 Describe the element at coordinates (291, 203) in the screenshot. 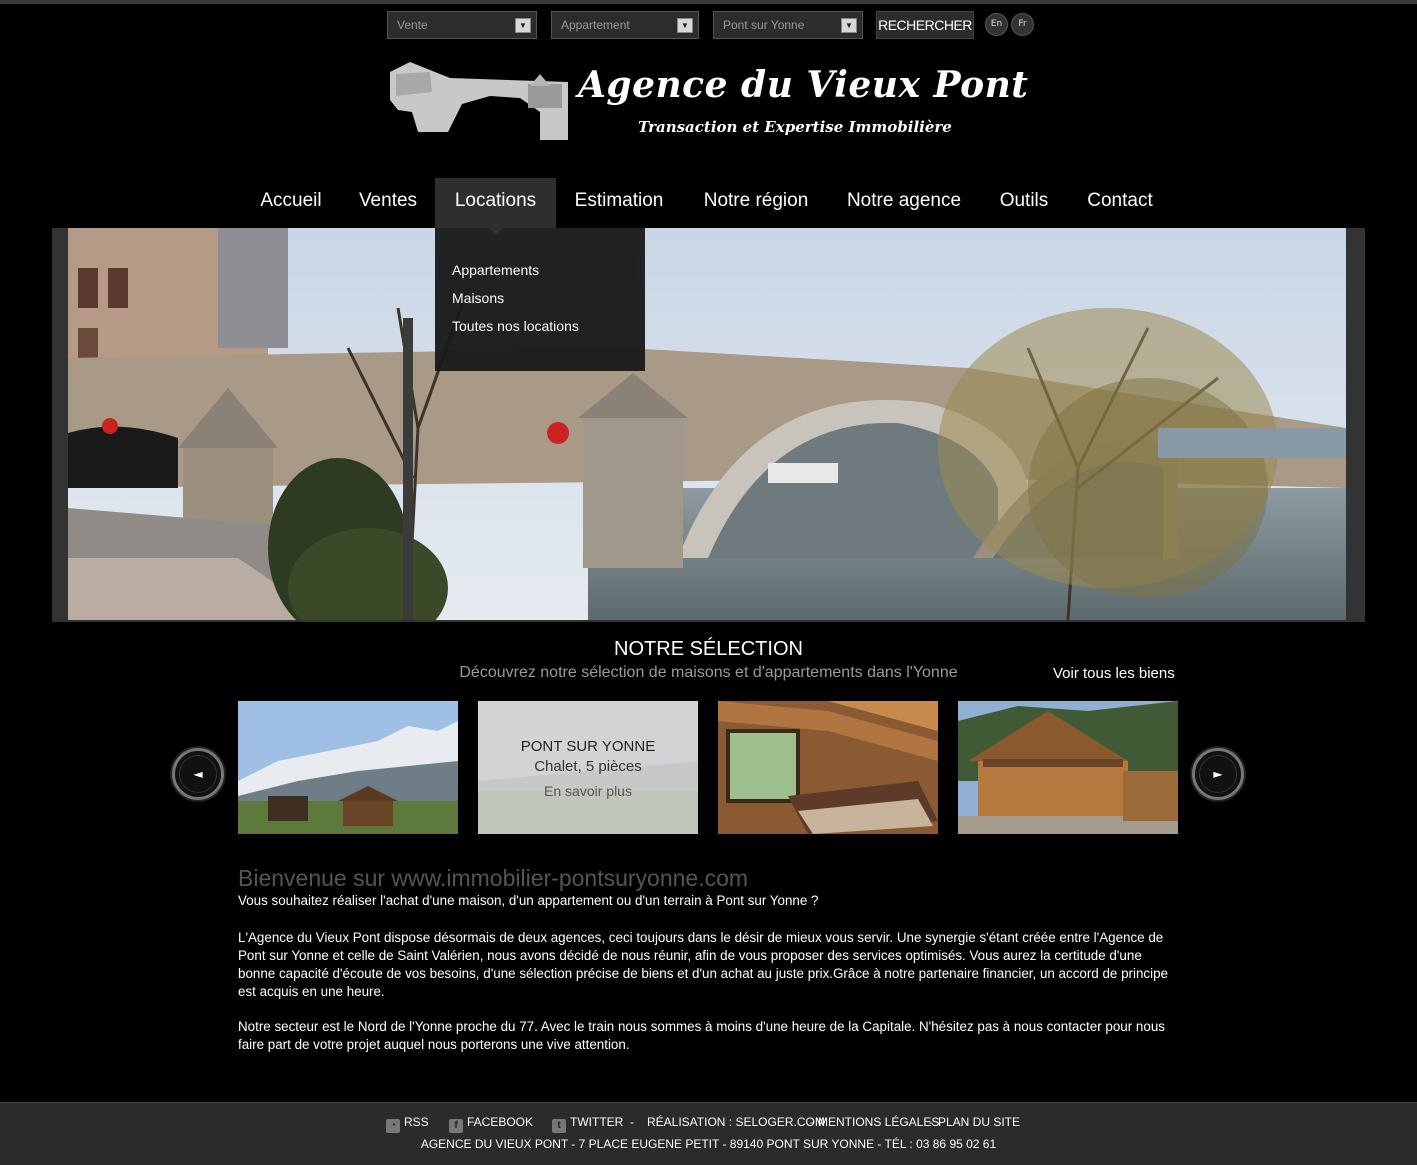

I see `nav-accueil: Accueil` at that location.